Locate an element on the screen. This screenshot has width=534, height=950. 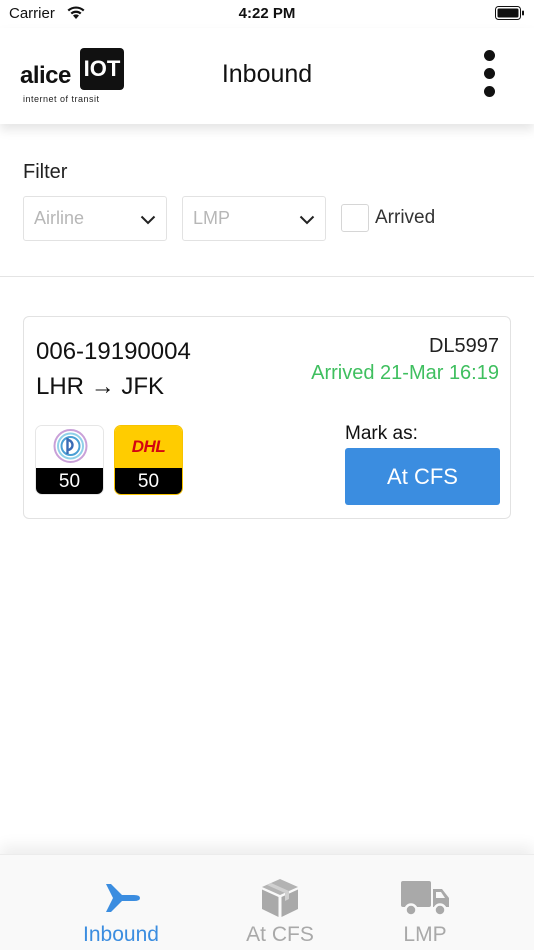
more-vertical-icon is located at coordinates (489, 77).